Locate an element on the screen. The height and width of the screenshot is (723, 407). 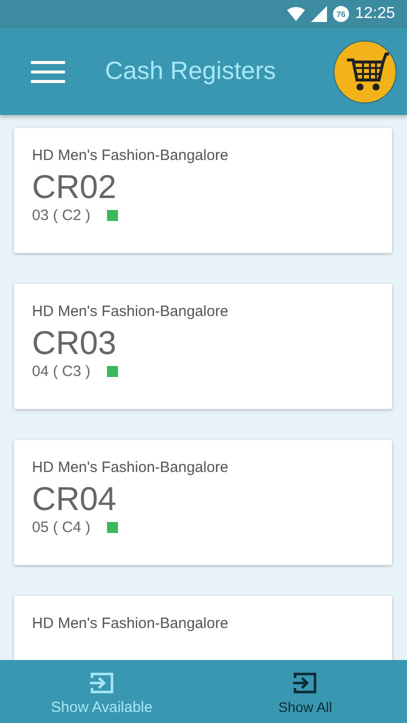
menu-icon is located at coordinates (48, 72).